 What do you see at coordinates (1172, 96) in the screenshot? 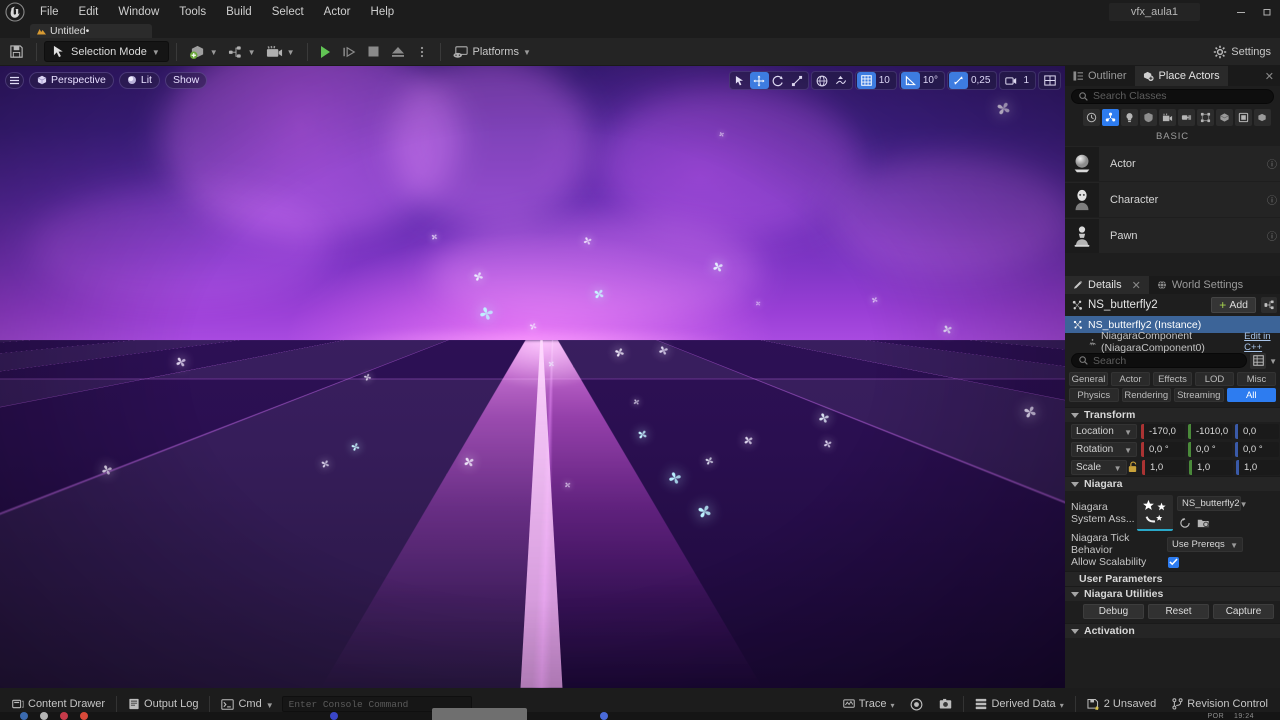
I see `search-classes-box` at bounding box center [1172, 96].